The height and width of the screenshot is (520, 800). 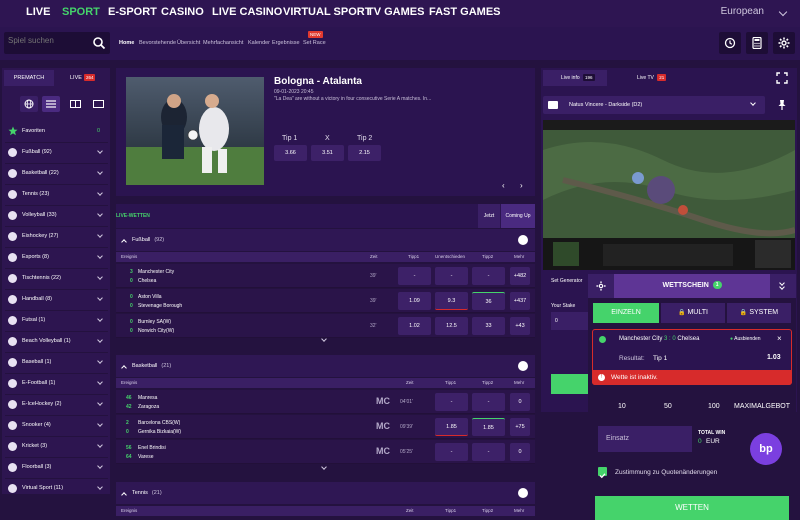 What do you see at coordinates (414, 326) in the screenshot?
I see `odd-tip1: 1.02` at bounding box center [414, 326].